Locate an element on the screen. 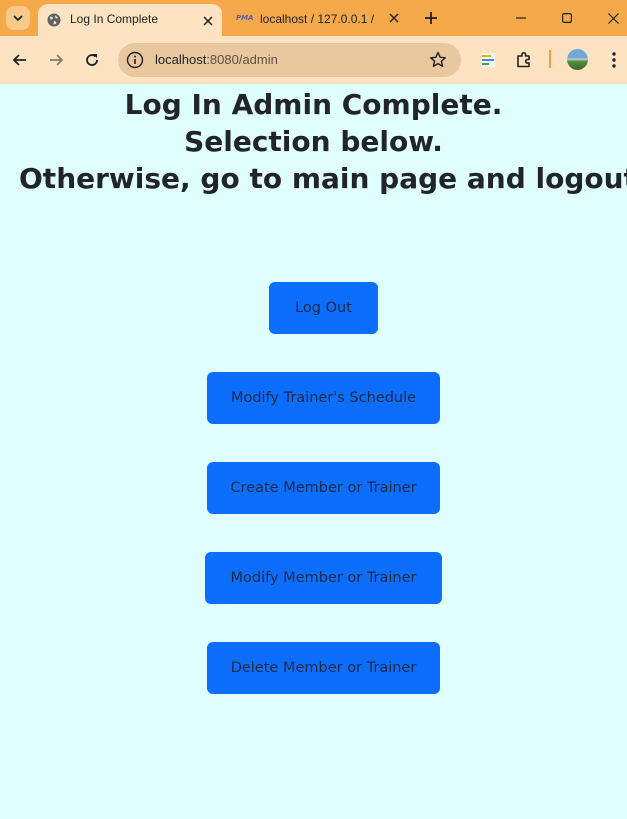 This screenshot has height=819, width=627. chevron-down-icon is located at coordinates (18, 18).